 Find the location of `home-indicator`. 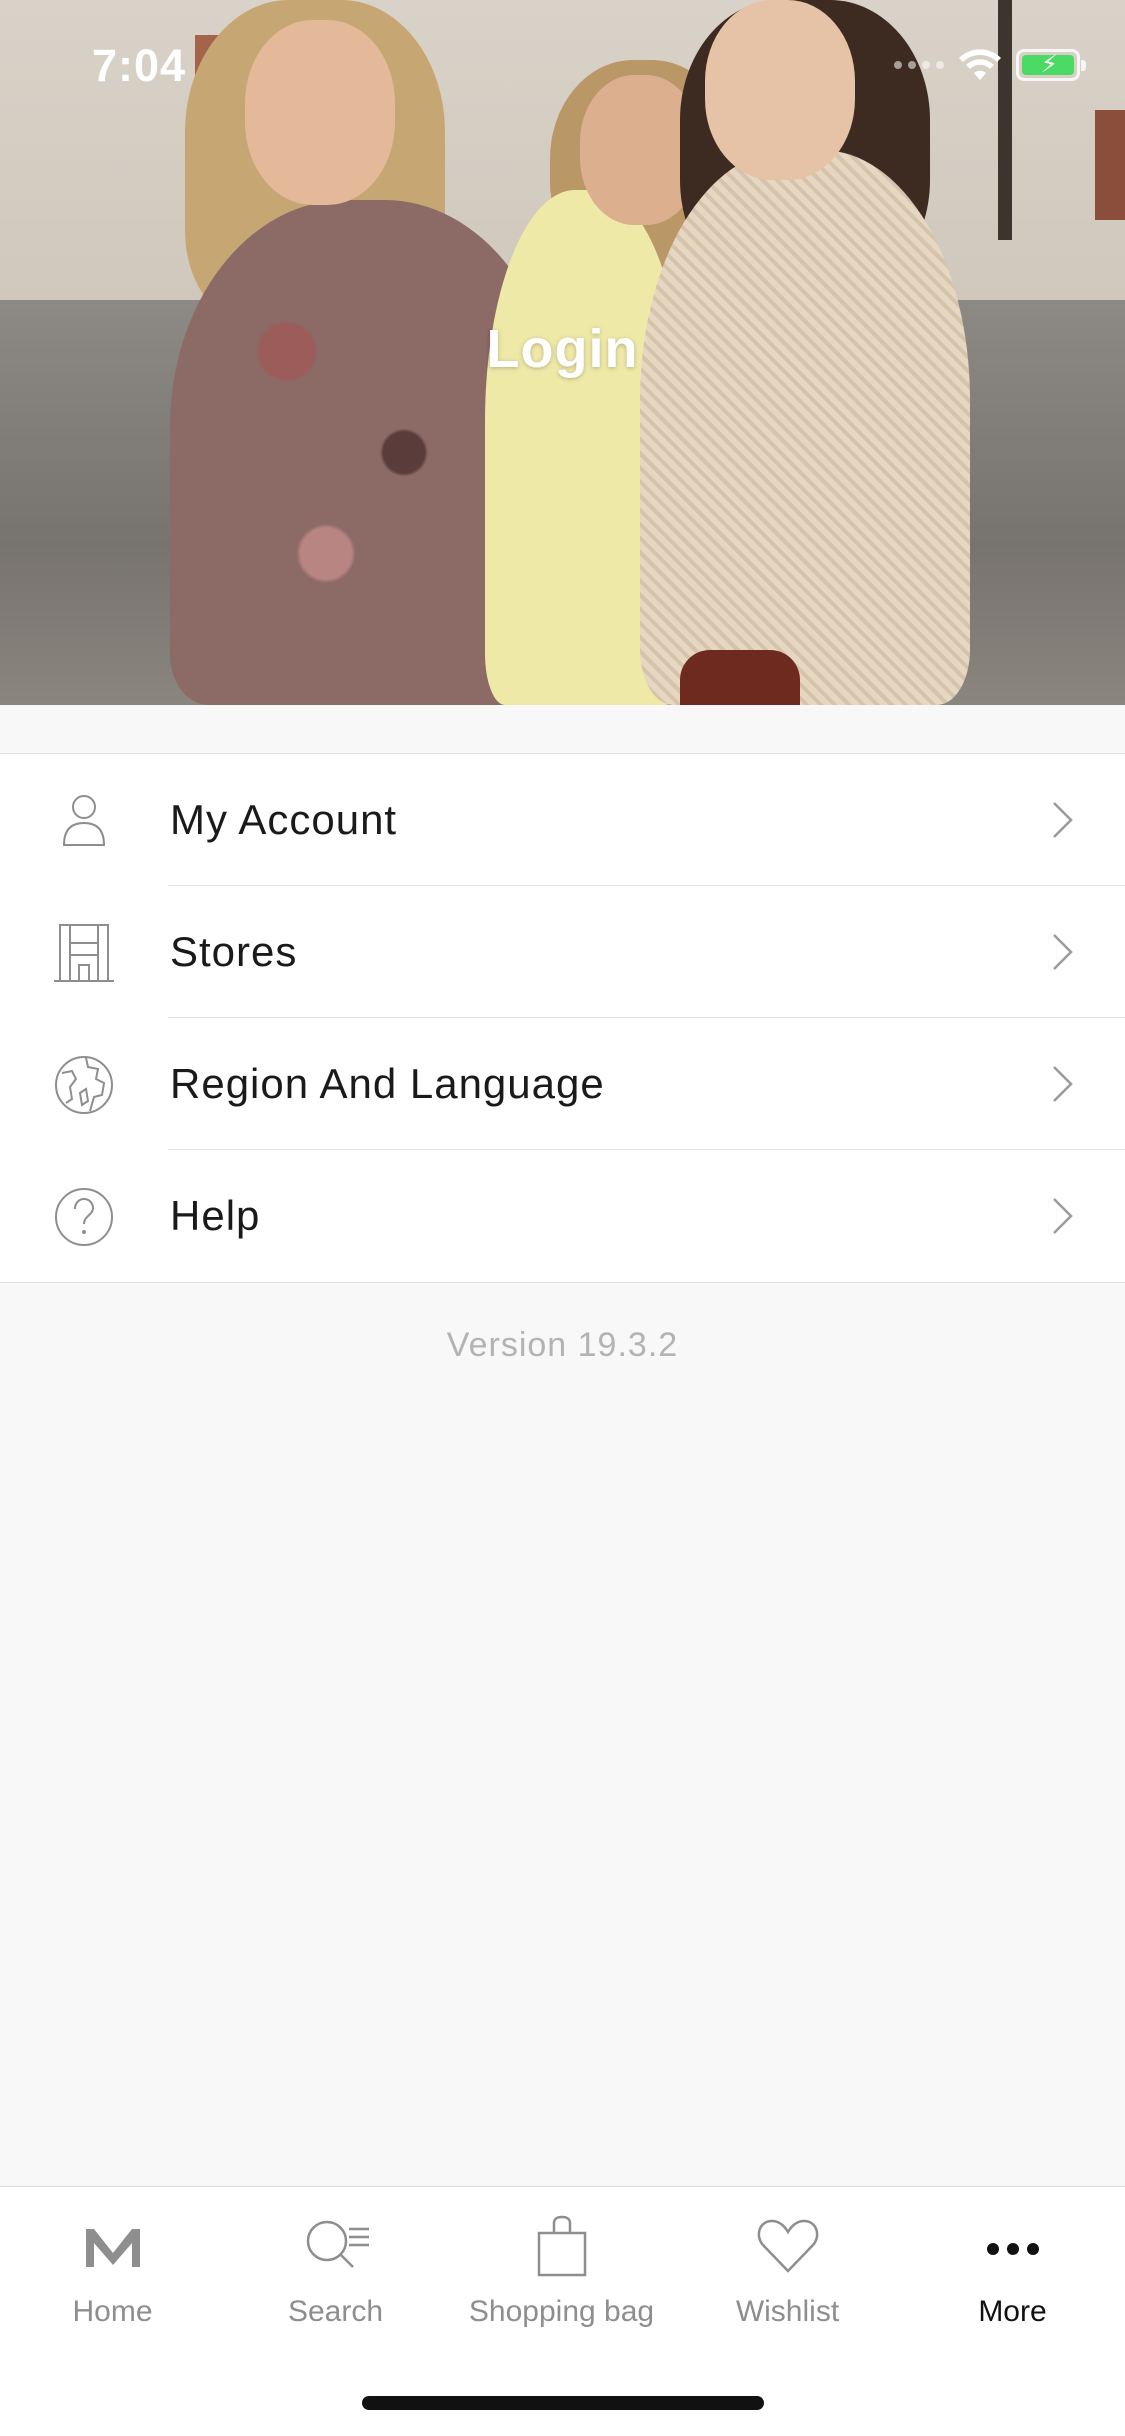

home-indicator is located at coordinates (563, 2403).